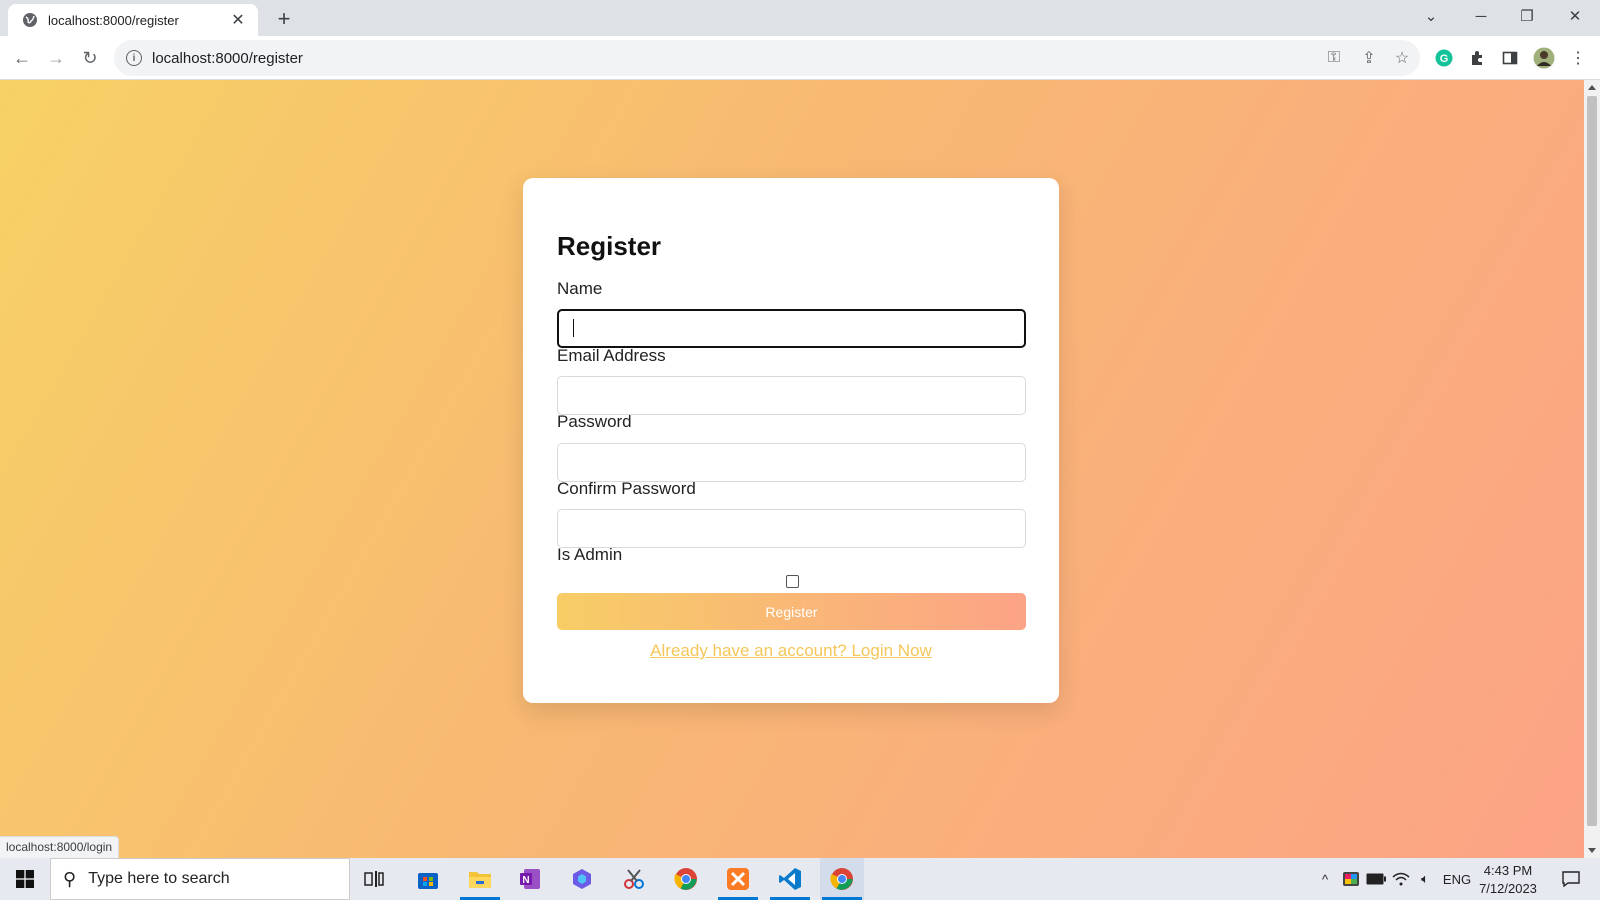 Image resolution: width=1600 pixels, height=900 pixels. I want to click on page-scrollbar, so click(1592, 469).